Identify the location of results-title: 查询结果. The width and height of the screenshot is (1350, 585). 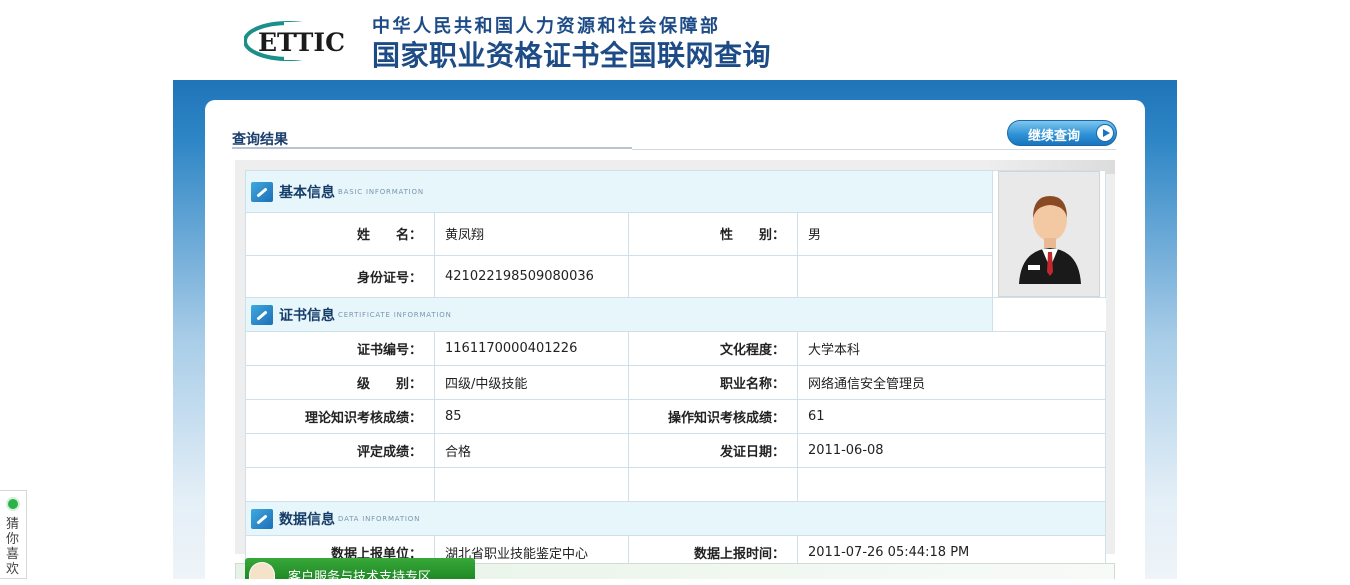
(260, 140).